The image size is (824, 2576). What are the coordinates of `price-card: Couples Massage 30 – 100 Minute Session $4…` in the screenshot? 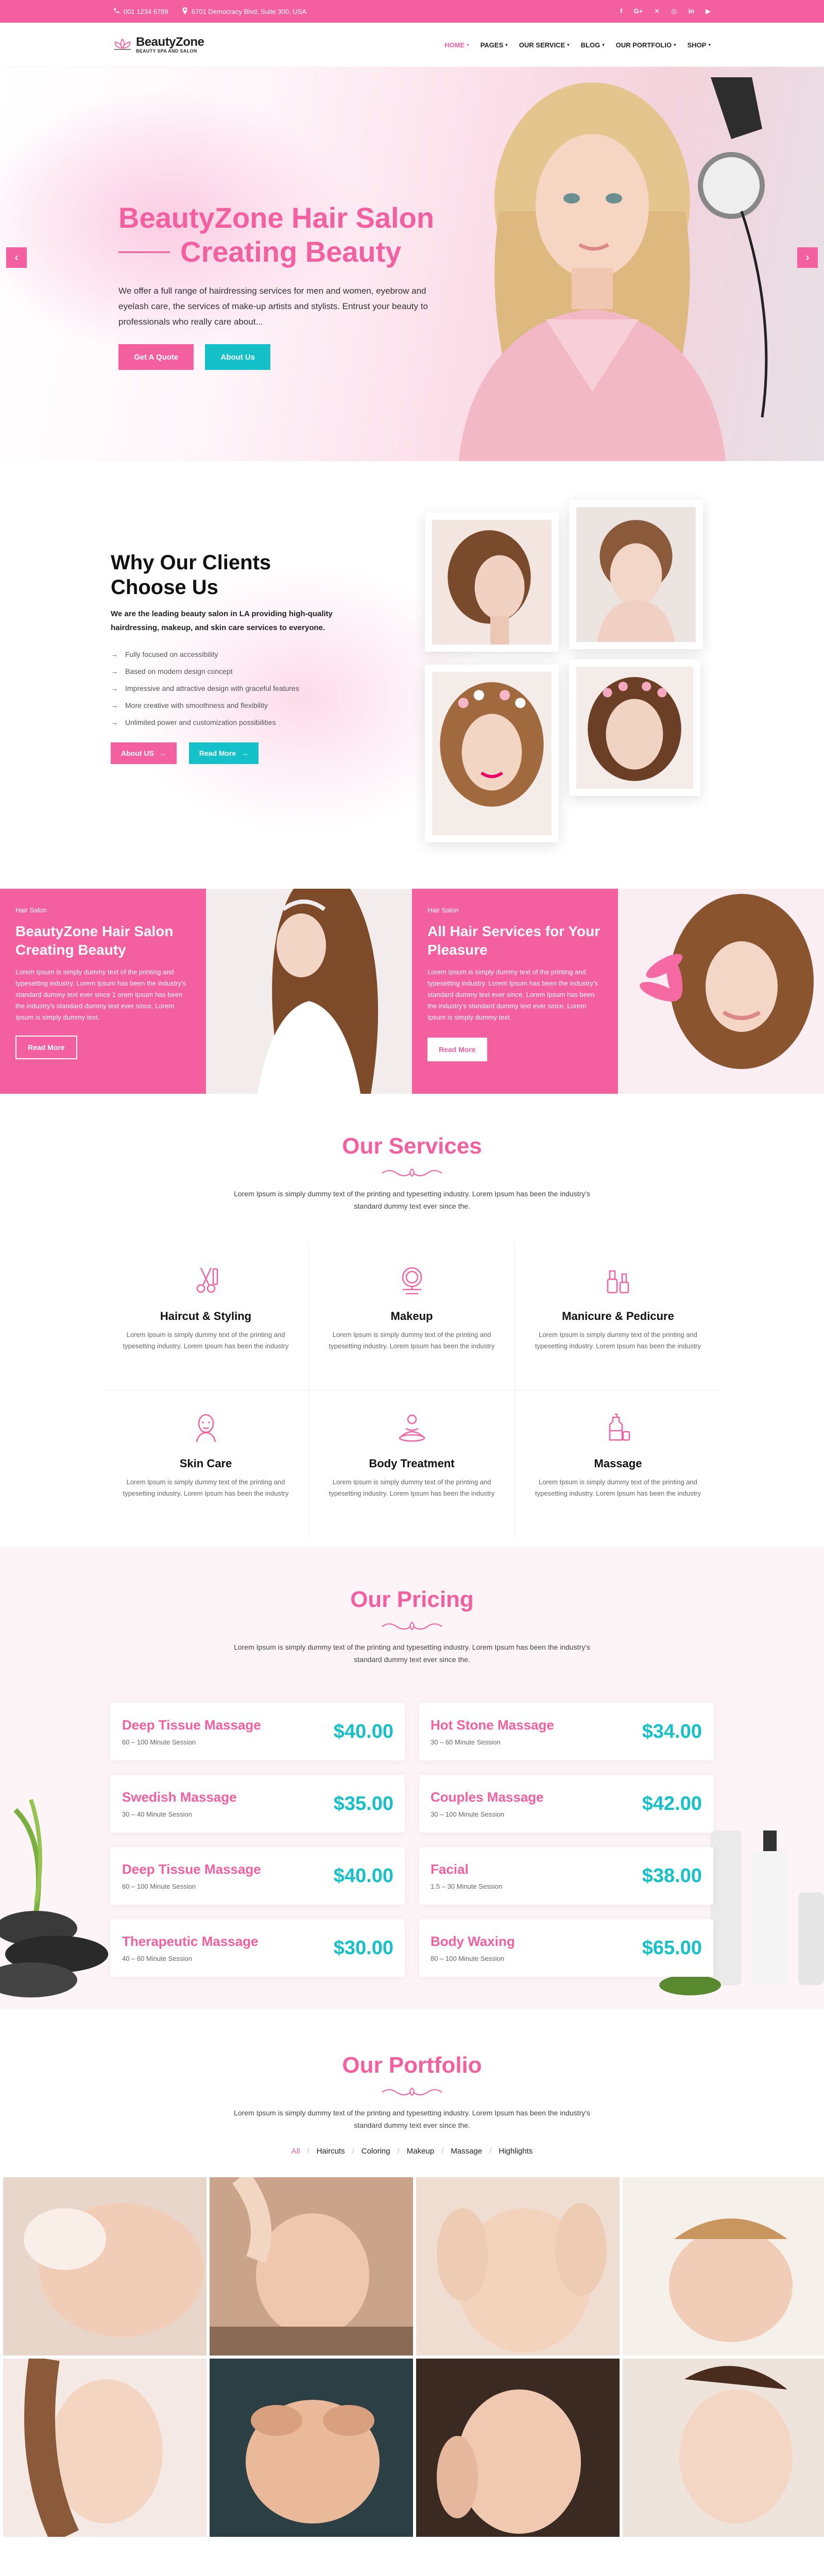 It's located at (566, 1804).